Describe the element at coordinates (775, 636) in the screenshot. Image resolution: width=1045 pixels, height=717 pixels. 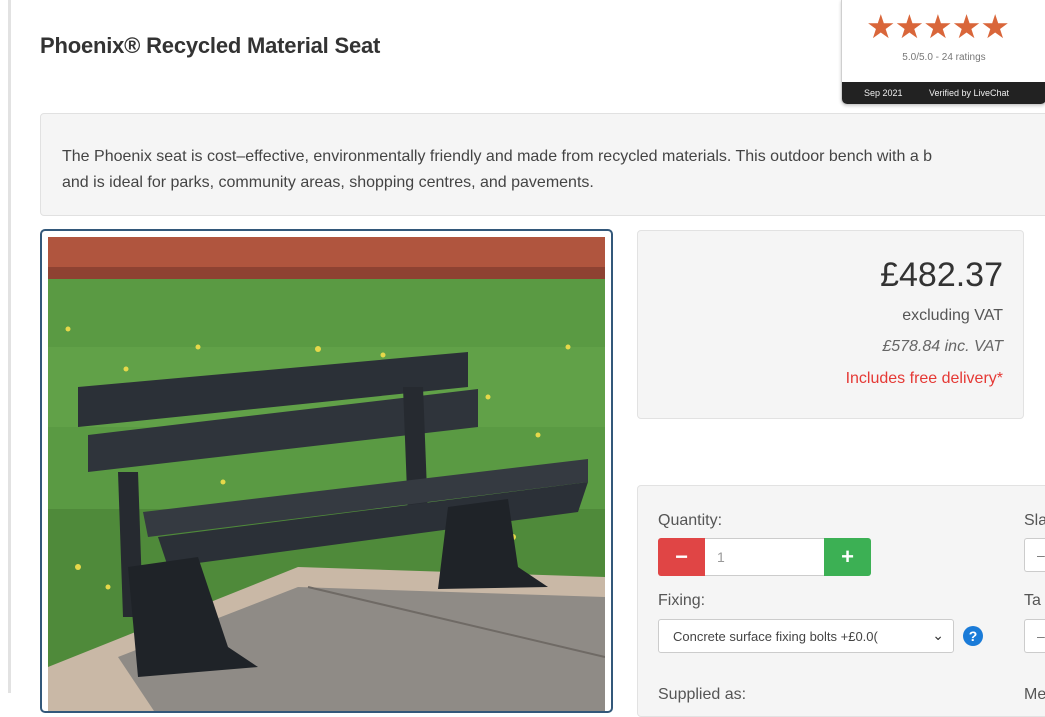
I see `fixing-selected-value: Concrete surface fixing bolts +£0.0(` at that location.